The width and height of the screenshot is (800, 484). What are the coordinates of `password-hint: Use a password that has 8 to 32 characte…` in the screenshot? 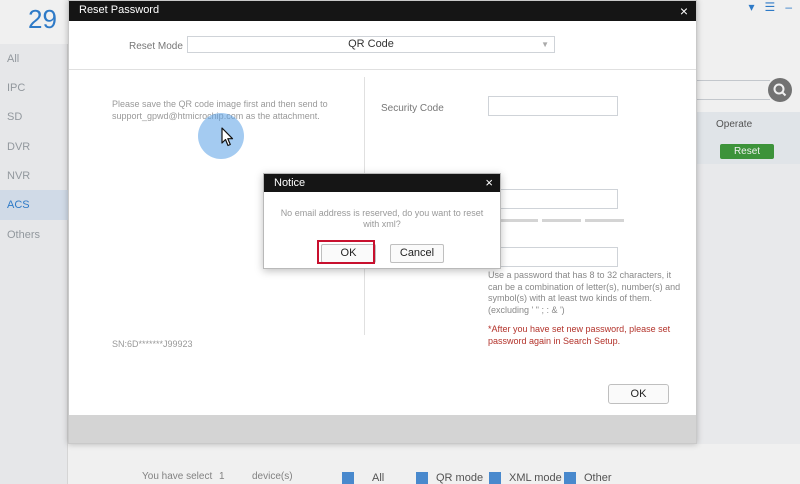 It's located at (584, 292).